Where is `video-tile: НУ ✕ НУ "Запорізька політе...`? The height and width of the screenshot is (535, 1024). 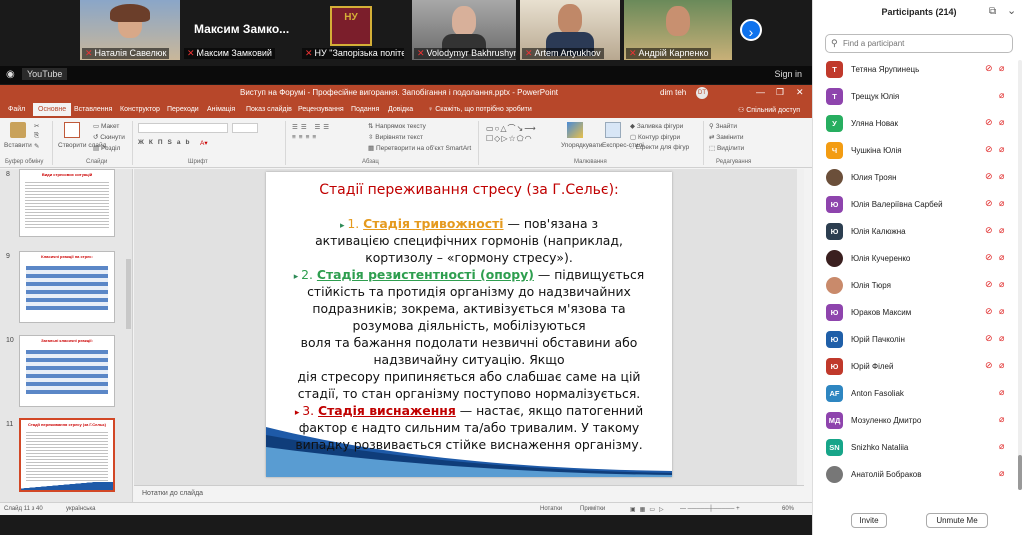 video-tile: НУ ✕ НУ "Запорізька політе... is located at coordinates (352, 30).